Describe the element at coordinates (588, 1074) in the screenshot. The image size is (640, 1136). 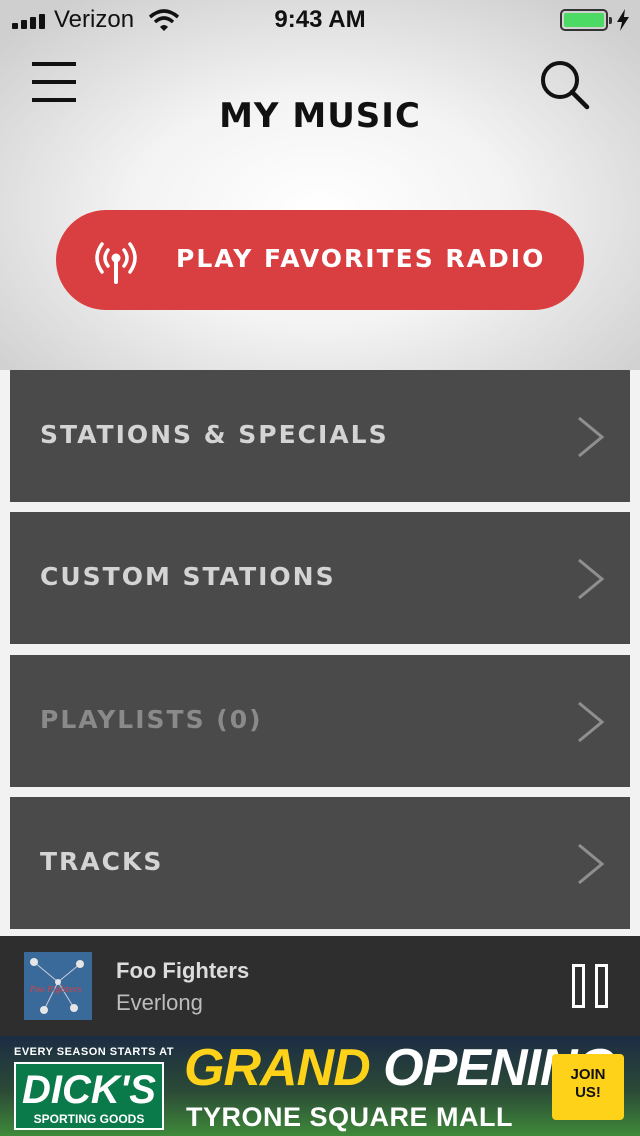
I see `ad-cta-line-1: JOIN` at that location.